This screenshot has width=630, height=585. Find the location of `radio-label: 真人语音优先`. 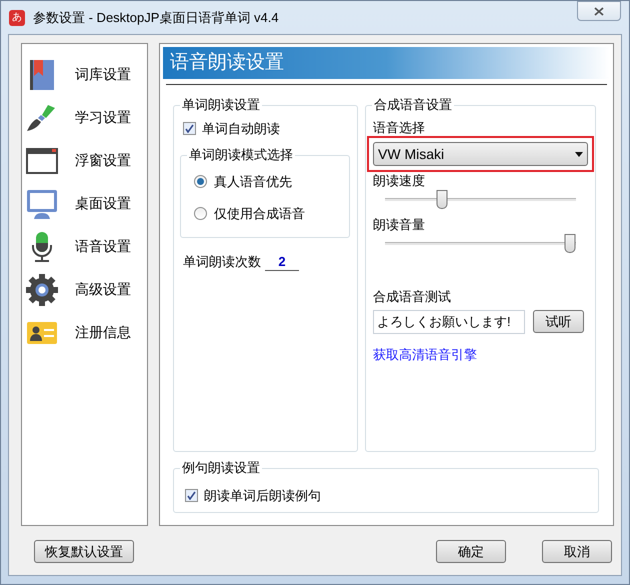

radio-label: 真人语音优先 is located at coordinates (253, 181).